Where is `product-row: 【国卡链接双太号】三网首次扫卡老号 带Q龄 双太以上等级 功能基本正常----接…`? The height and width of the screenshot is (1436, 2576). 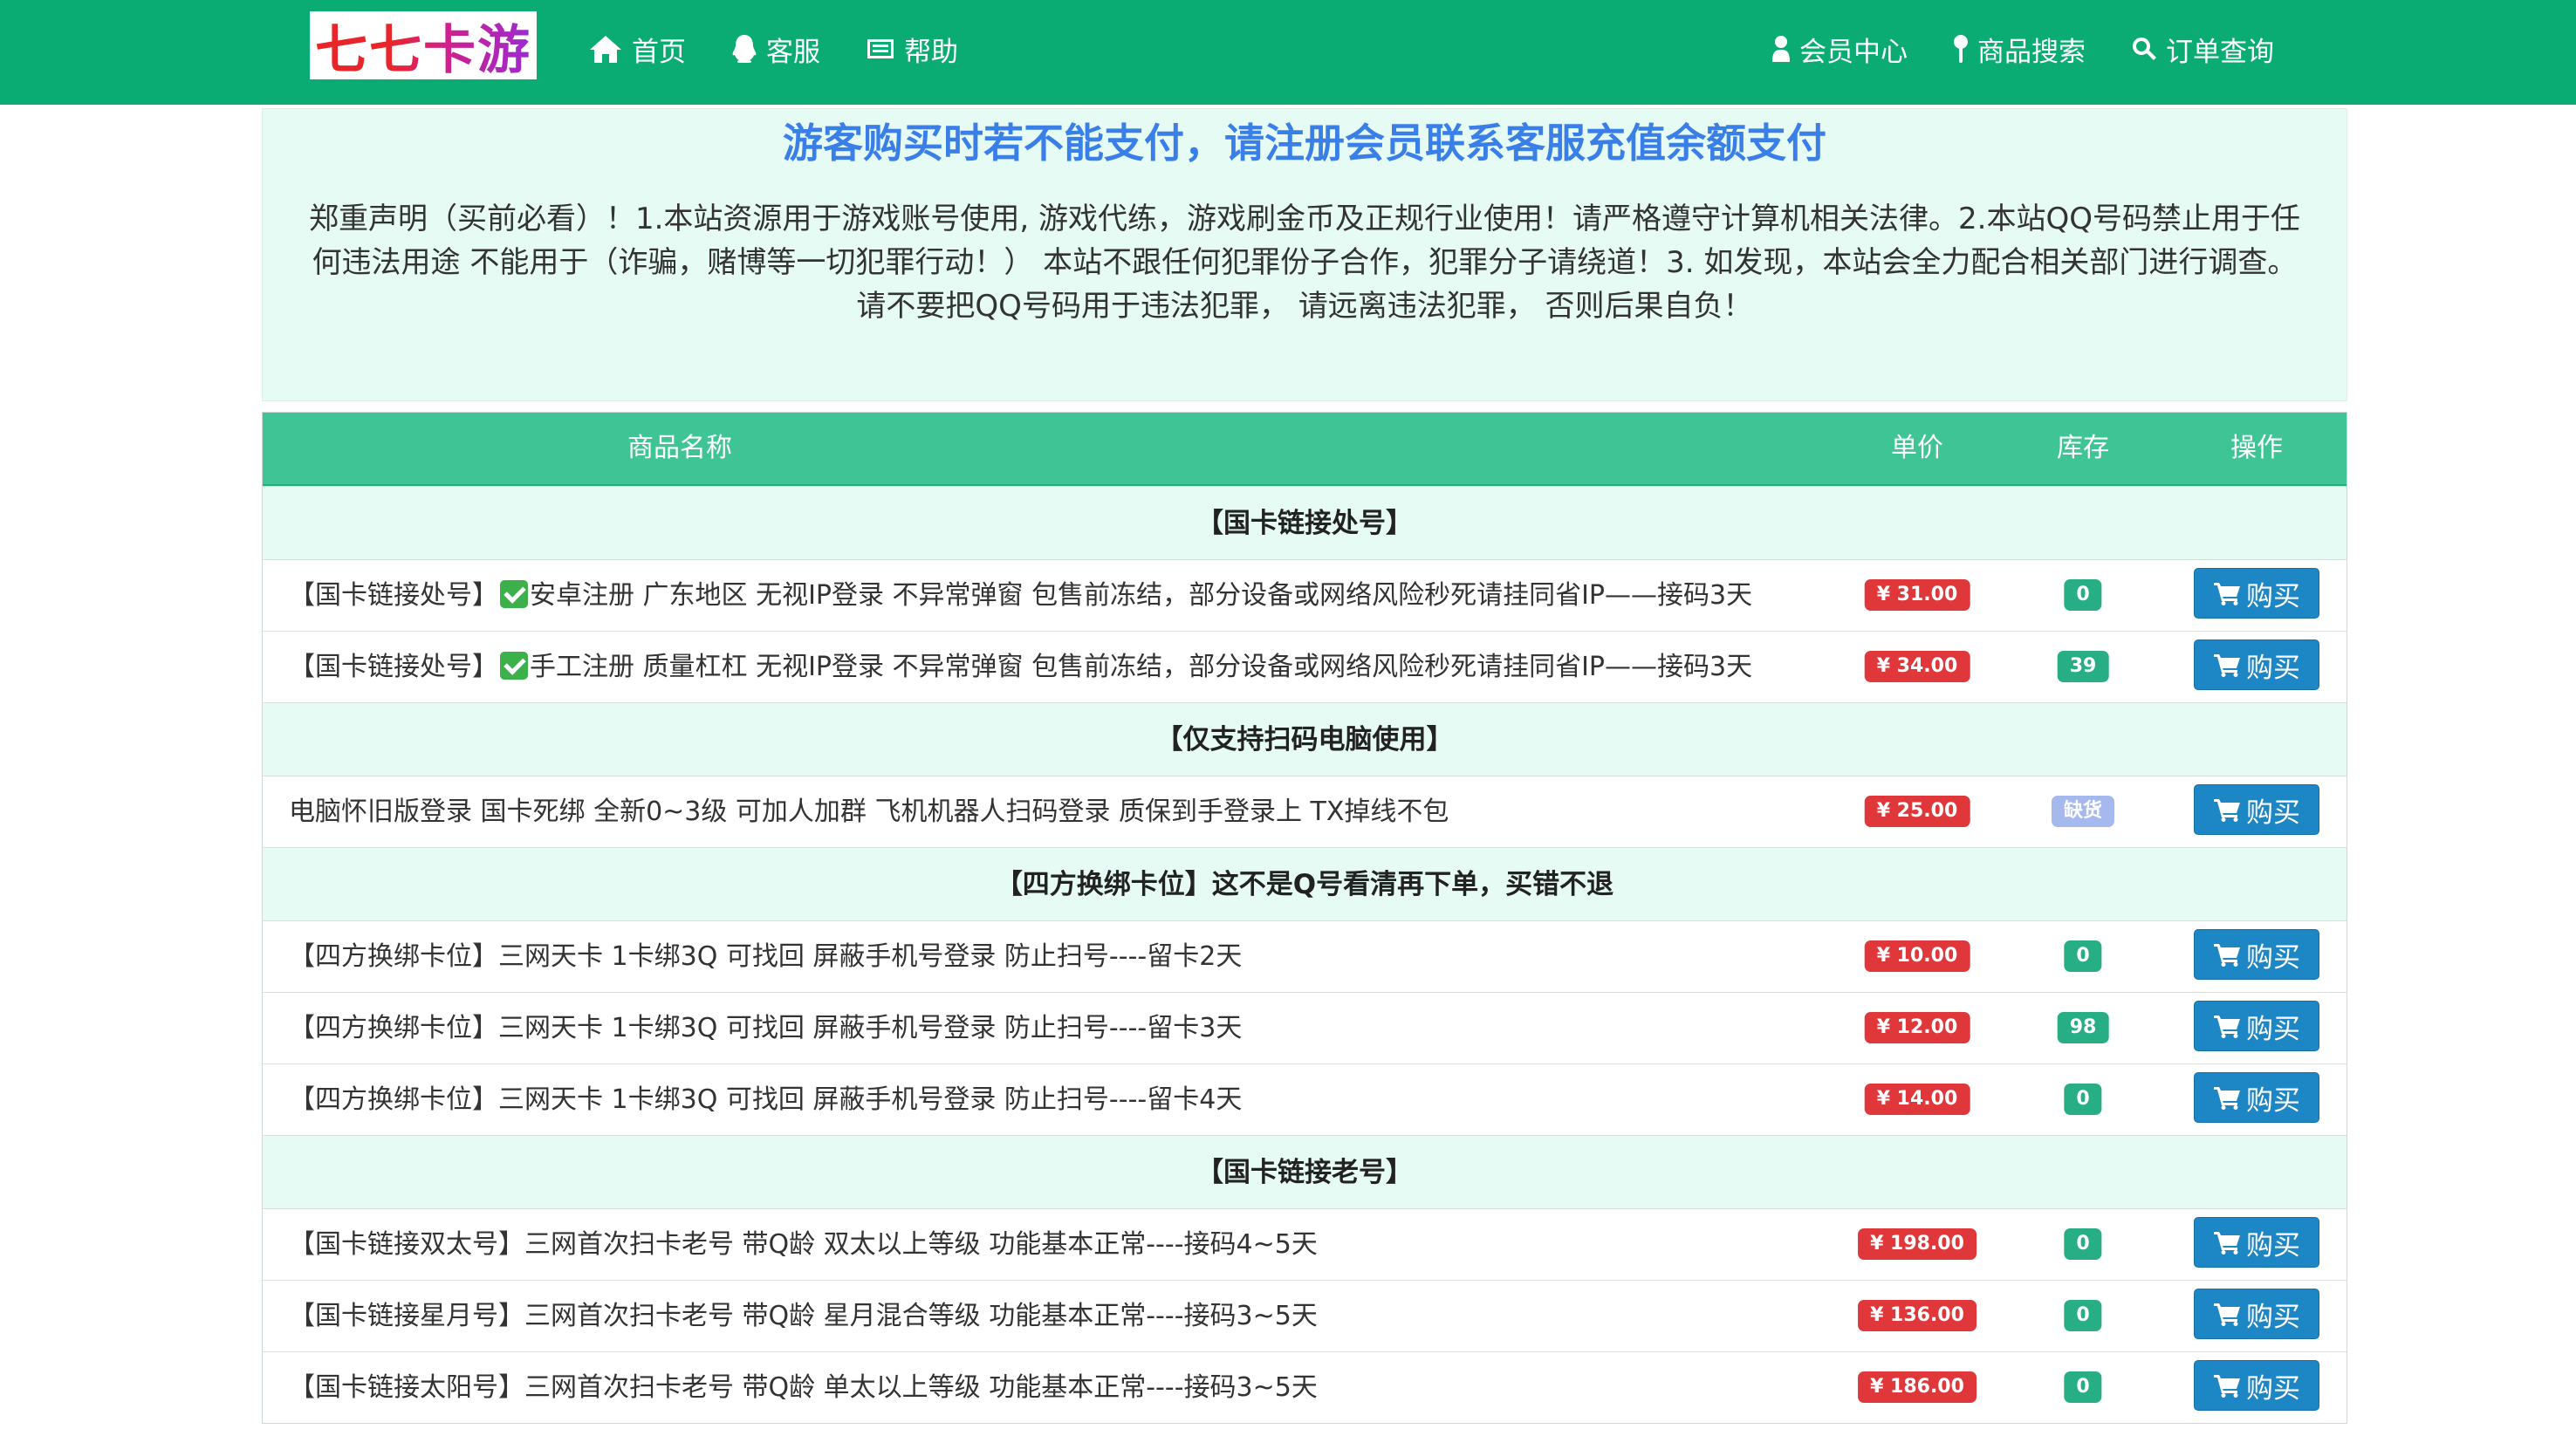 product-row: 【国卡链接双太号】三网首次扫卡老号 带Q龄 双太以上等级 功能基本正常----接… is located at coordinates (1305, 1244).